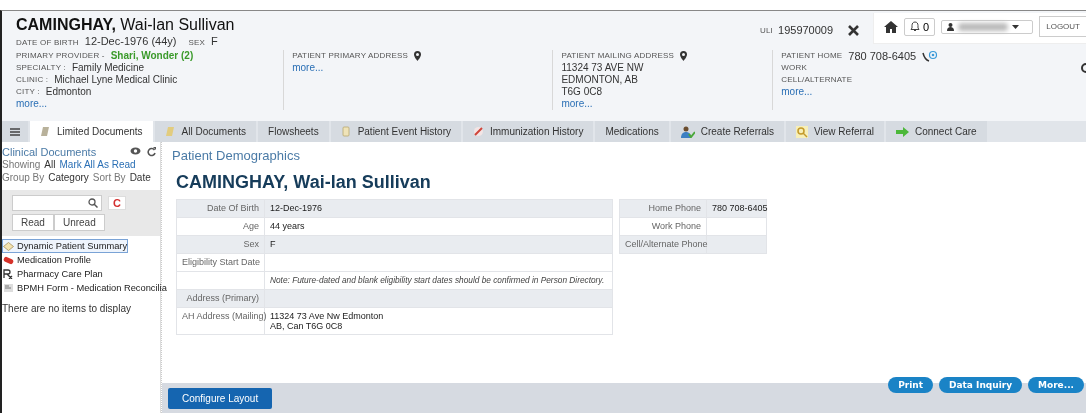 The height and width of the screenshot is (413, 1086). I want to click on clear-button: C, so click(117, 203).